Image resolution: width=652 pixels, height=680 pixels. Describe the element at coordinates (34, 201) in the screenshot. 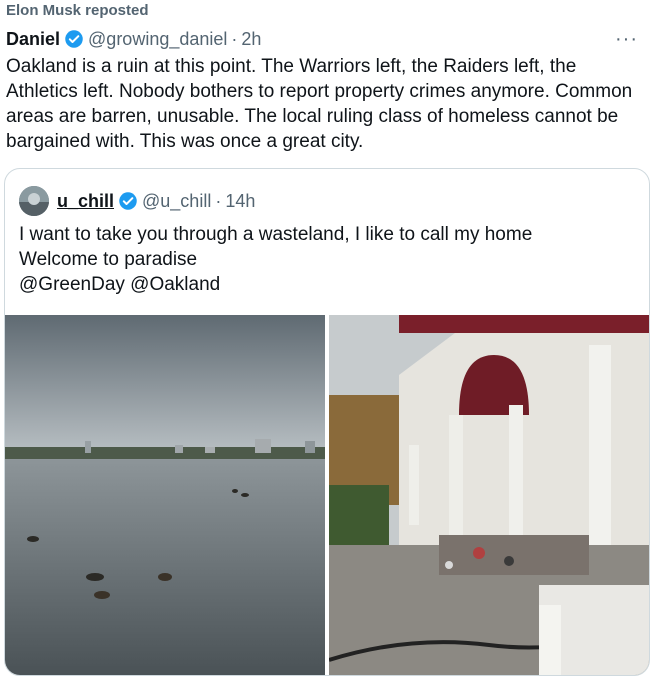

I see `avatar` at that location.